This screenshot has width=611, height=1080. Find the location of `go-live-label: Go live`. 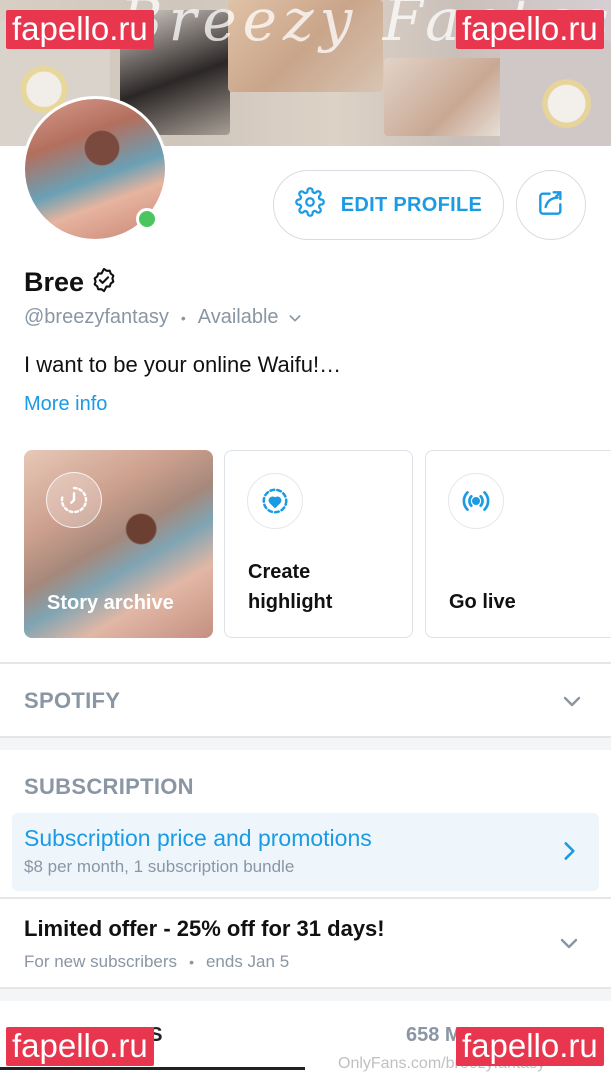

go-live-label: Go live is located at coordinates (482, 602).